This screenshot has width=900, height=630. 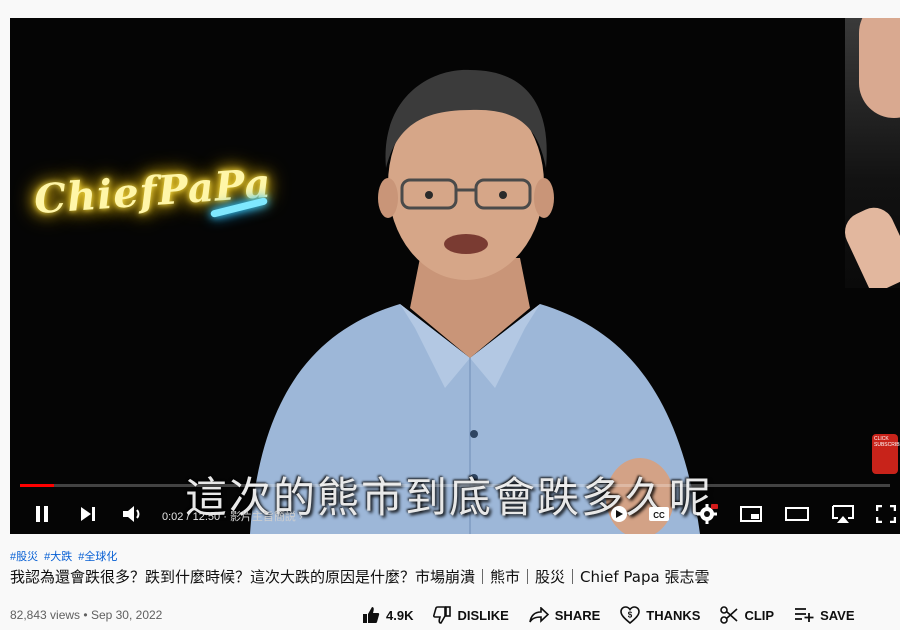 What do you see at coordinates (673, 615) in the screenshot?
I see `thanks-label: THANKS` at bounding box center [673, 615].